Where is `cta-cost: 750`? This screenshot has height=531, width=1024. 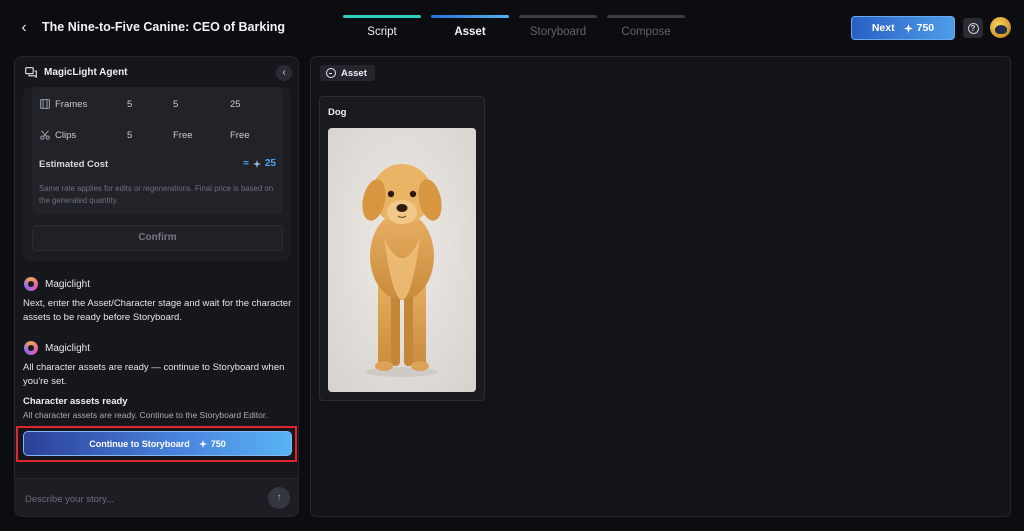
cta-cost: 750 is located at coordinates (212, 443).